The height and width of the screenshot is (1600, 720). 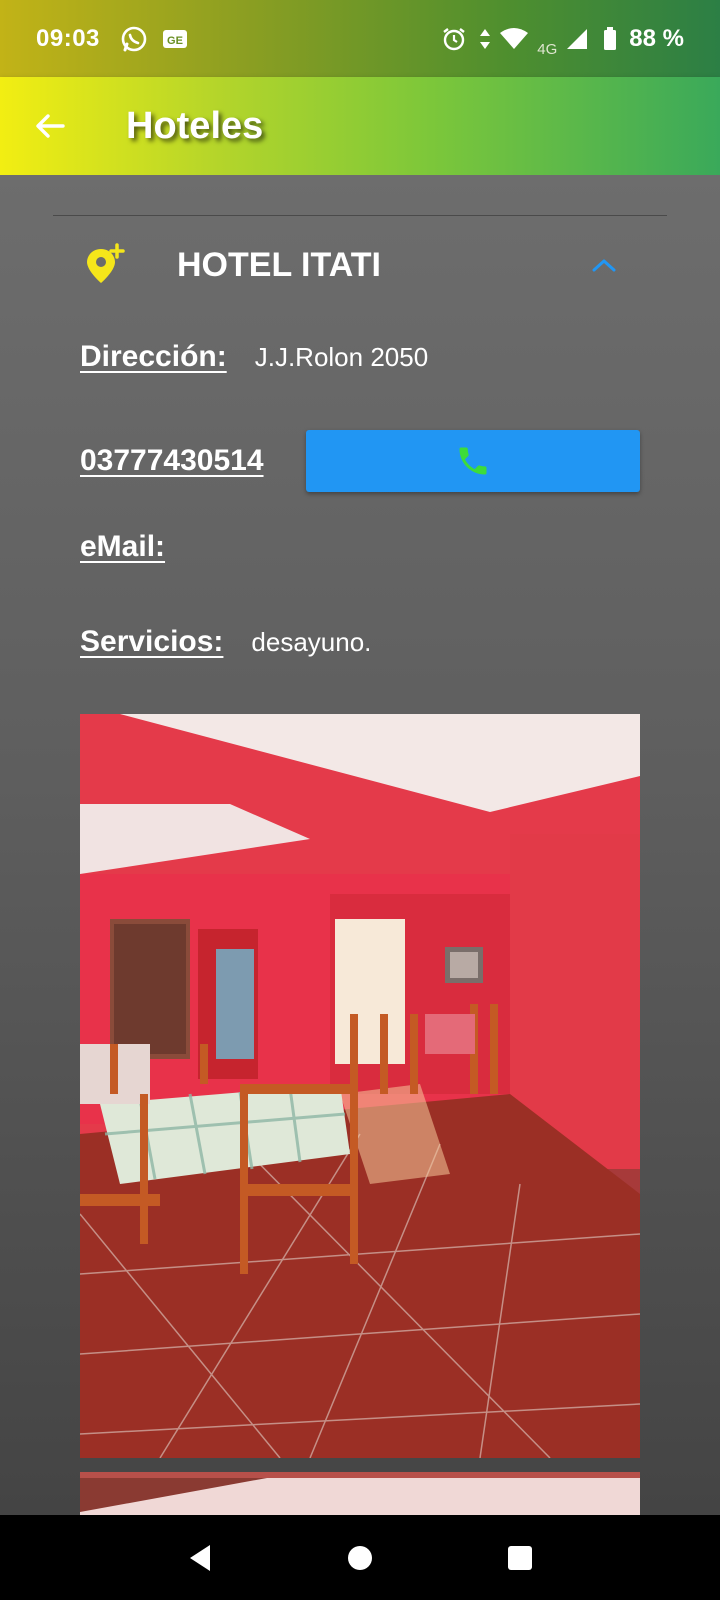 I want to click on hotel-photo, so click(x=360, y=1493).